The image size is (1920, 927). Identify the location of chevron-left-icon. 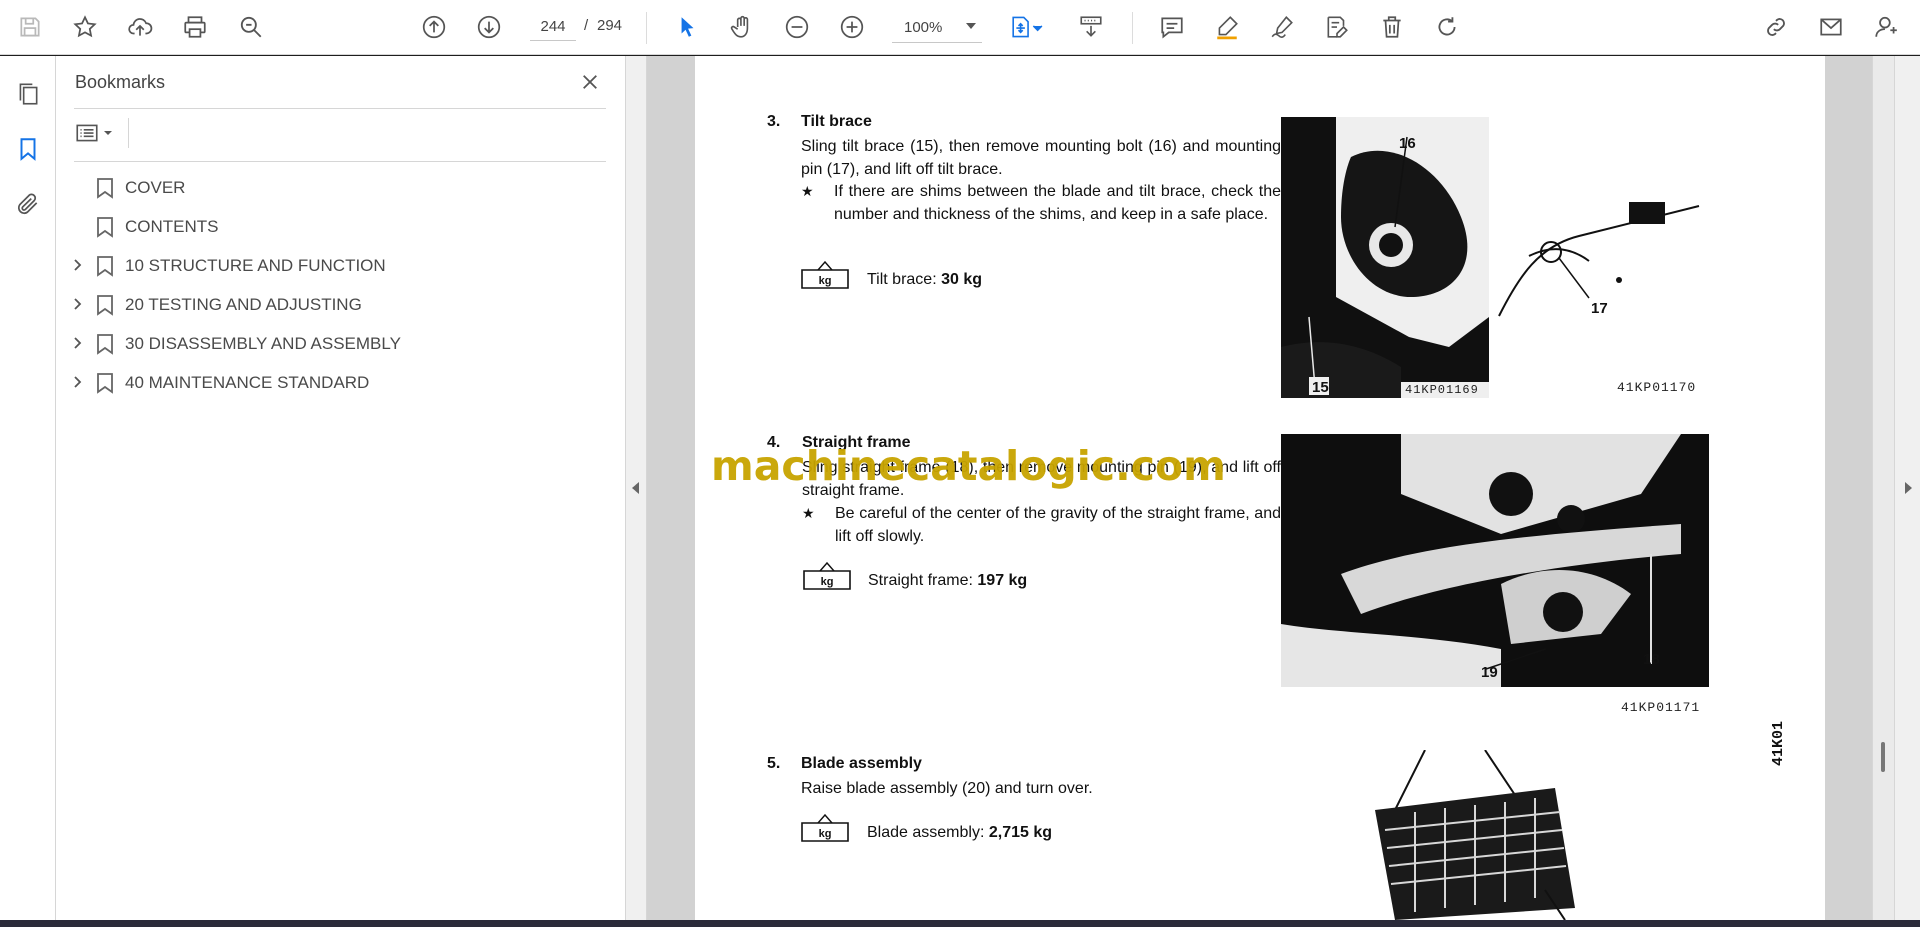
(635, 488).